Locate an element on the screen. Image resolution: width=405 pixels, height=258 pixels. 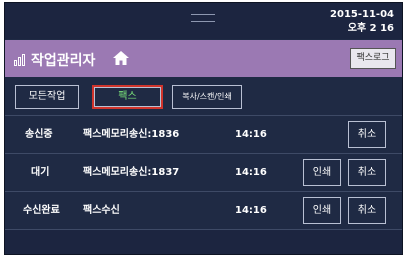
time-text: 오후 2 16 is located at coordinates (370, 28).